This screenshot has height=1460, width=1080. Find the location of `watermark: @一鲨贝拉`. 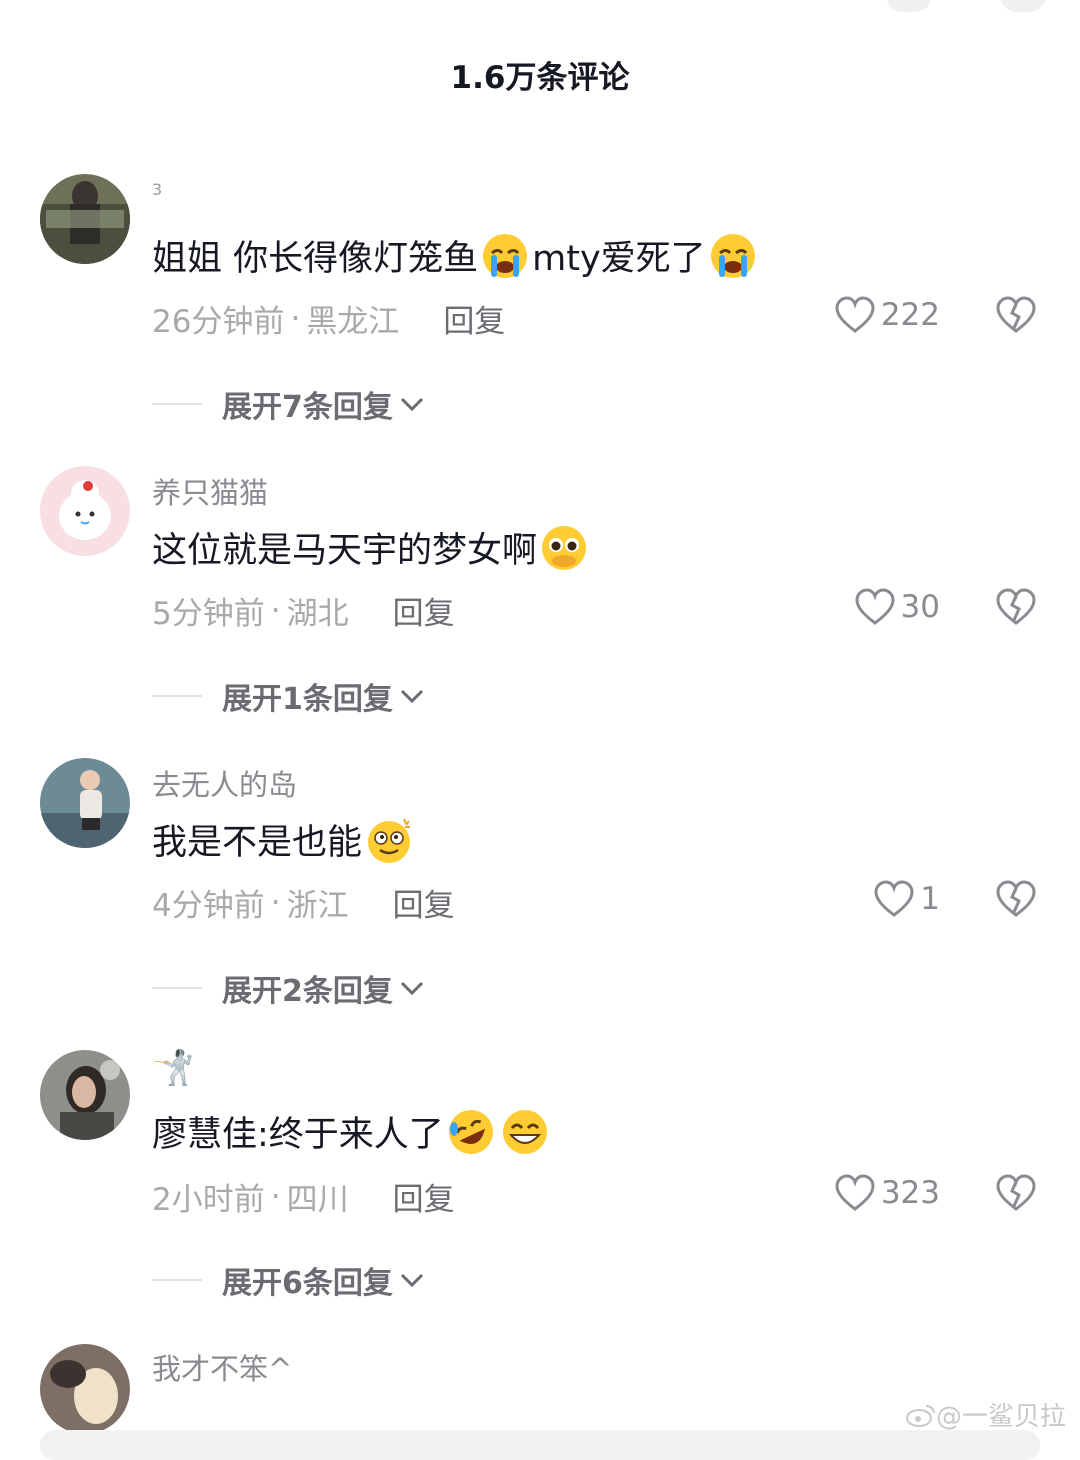

watermark: @一鲨贝拉 is located at coordinates (985, 1414).